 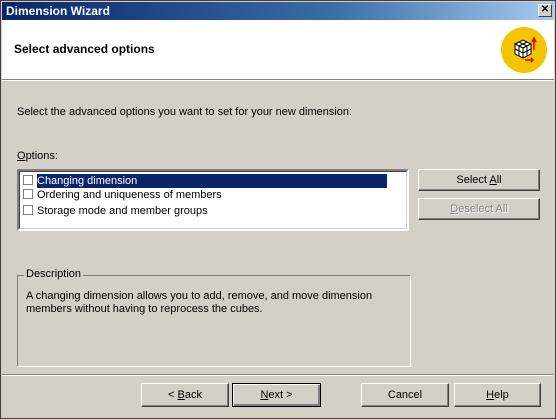 I want to click on back-button: < Back, so click(x=185, y=395).